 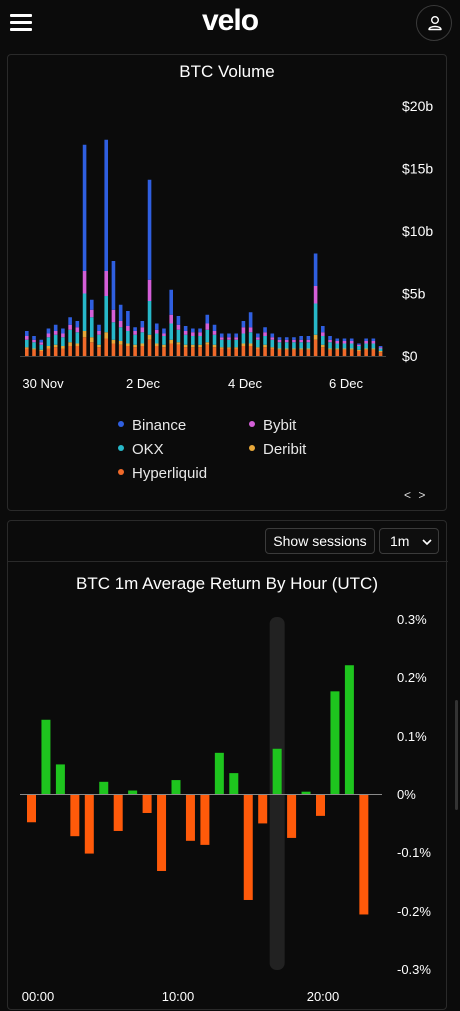 I want to click on volume-y-tick: $15b, so click(x=417, y=169).